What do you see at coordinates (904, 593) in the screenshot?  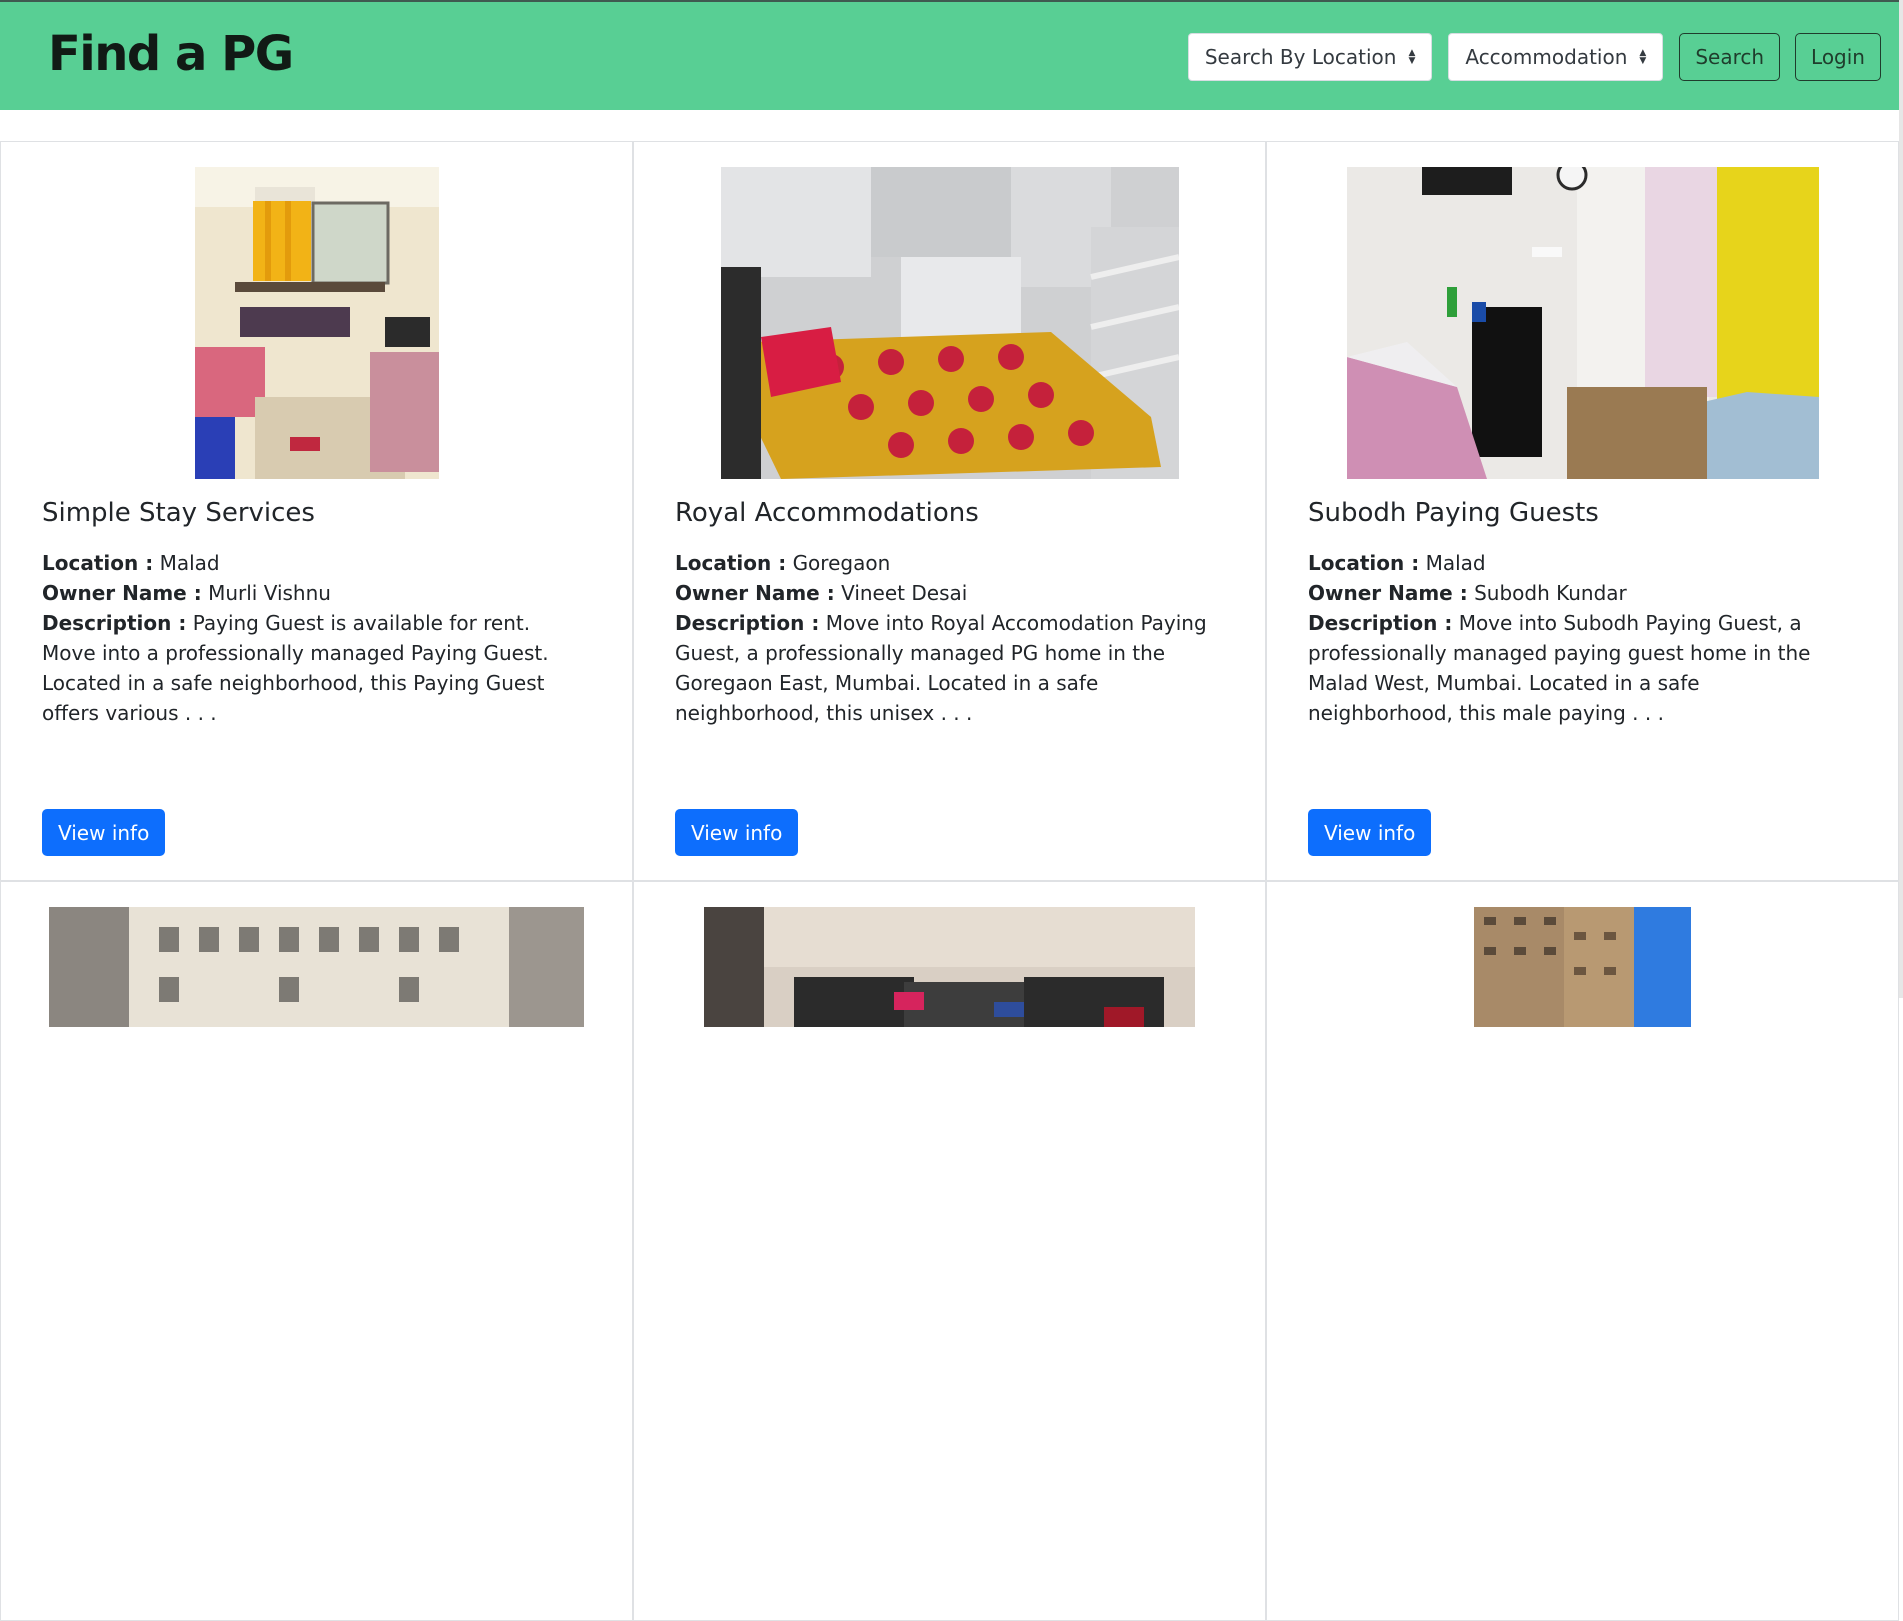 I see `owner-value: Vineet Desai` at bounding box center [904, 593].